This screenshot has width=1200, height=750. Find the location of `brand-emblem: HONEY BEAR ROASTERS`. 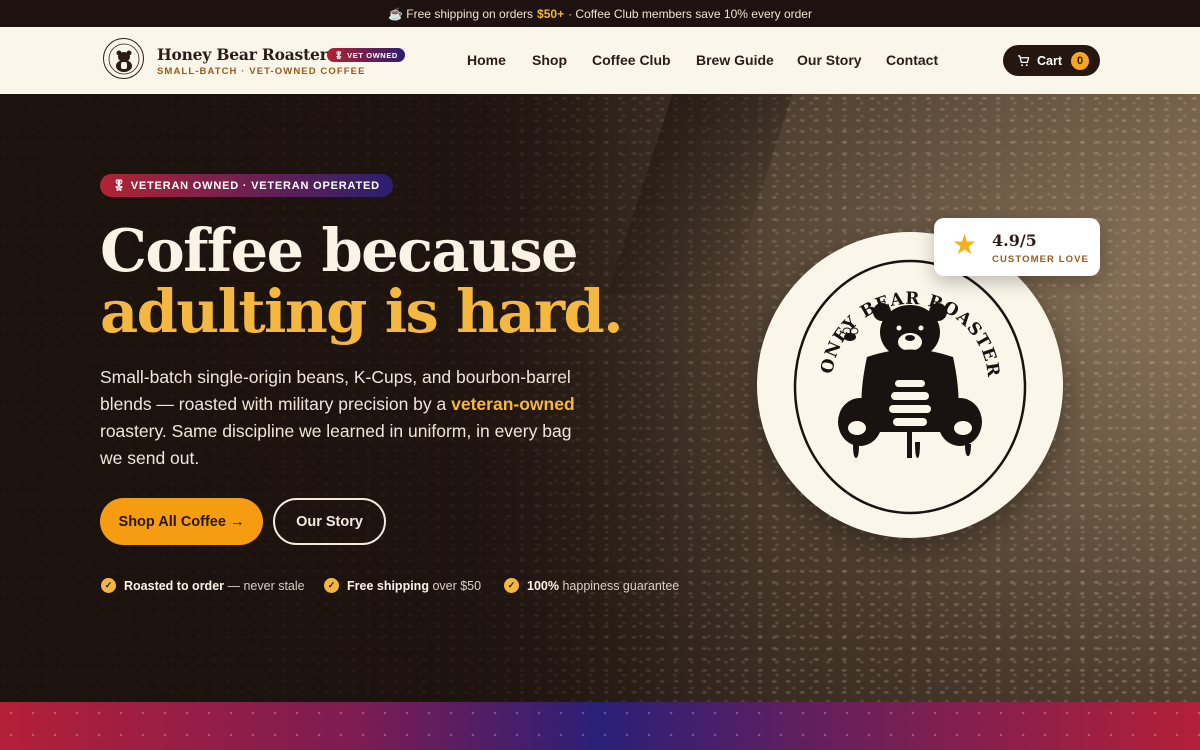

brand-emblem: HONEY BEAR ROASTERS is located at coordinates (905, 377).